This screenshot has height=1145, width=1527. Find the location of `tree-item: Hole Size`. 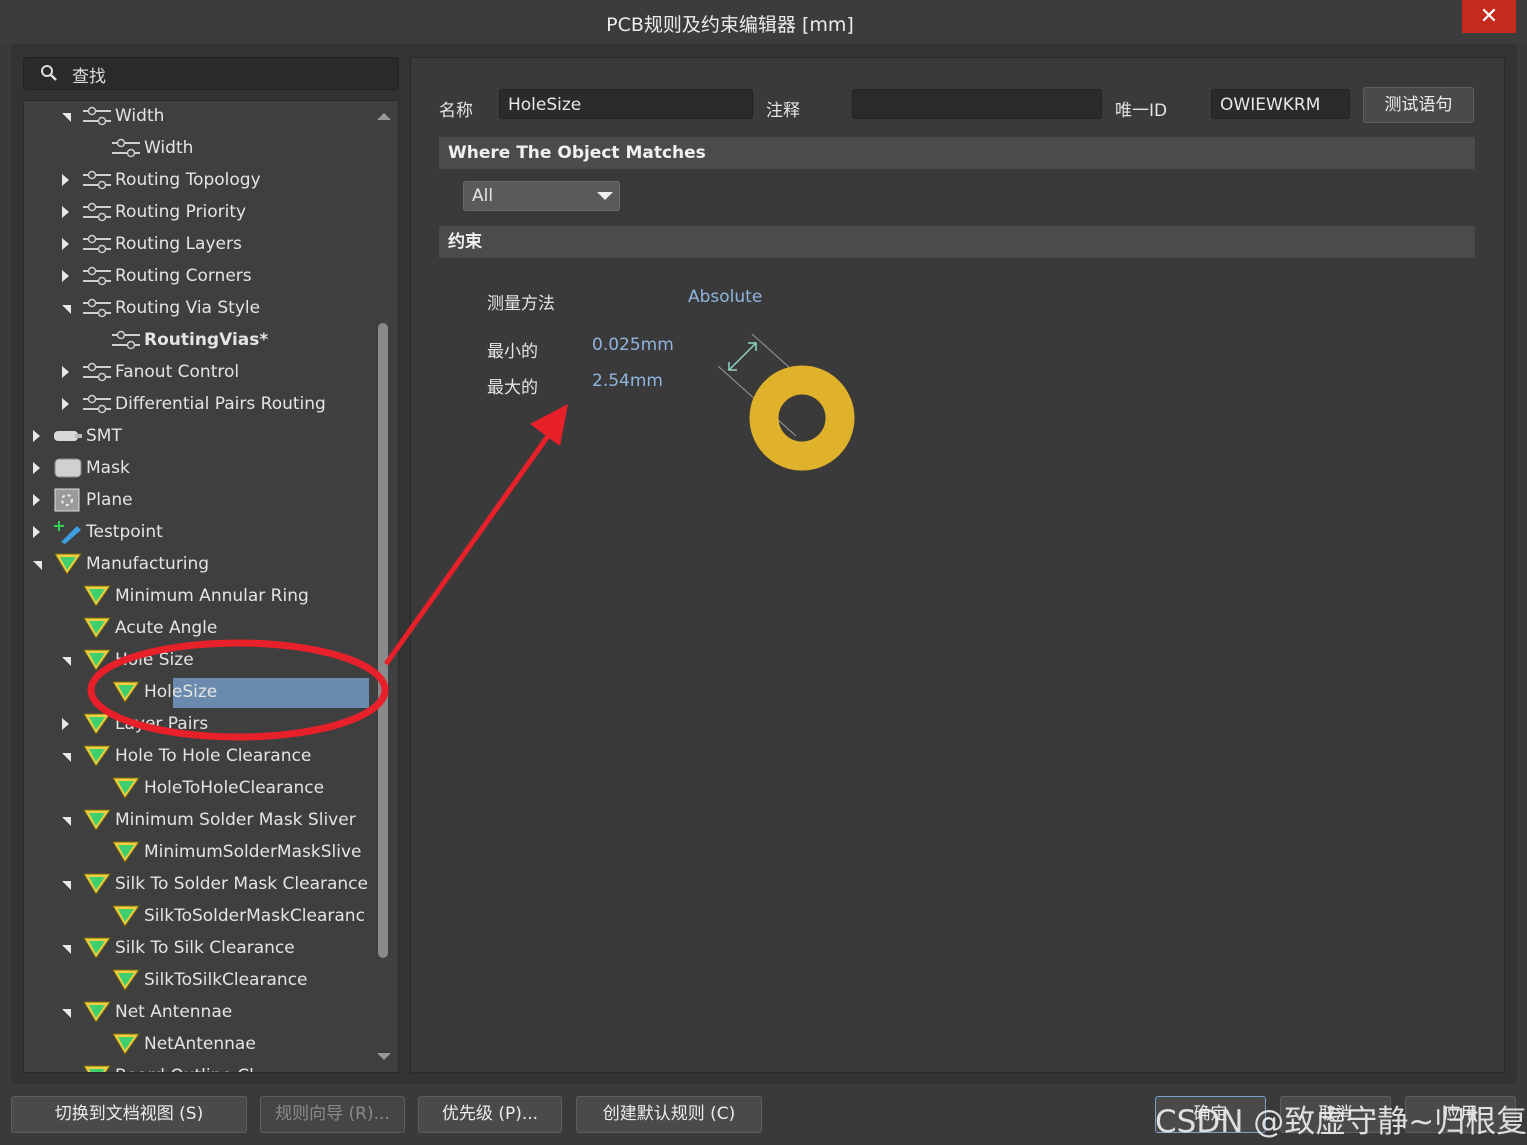

tree-item: Hole Size is located at coordinates (199, 660).